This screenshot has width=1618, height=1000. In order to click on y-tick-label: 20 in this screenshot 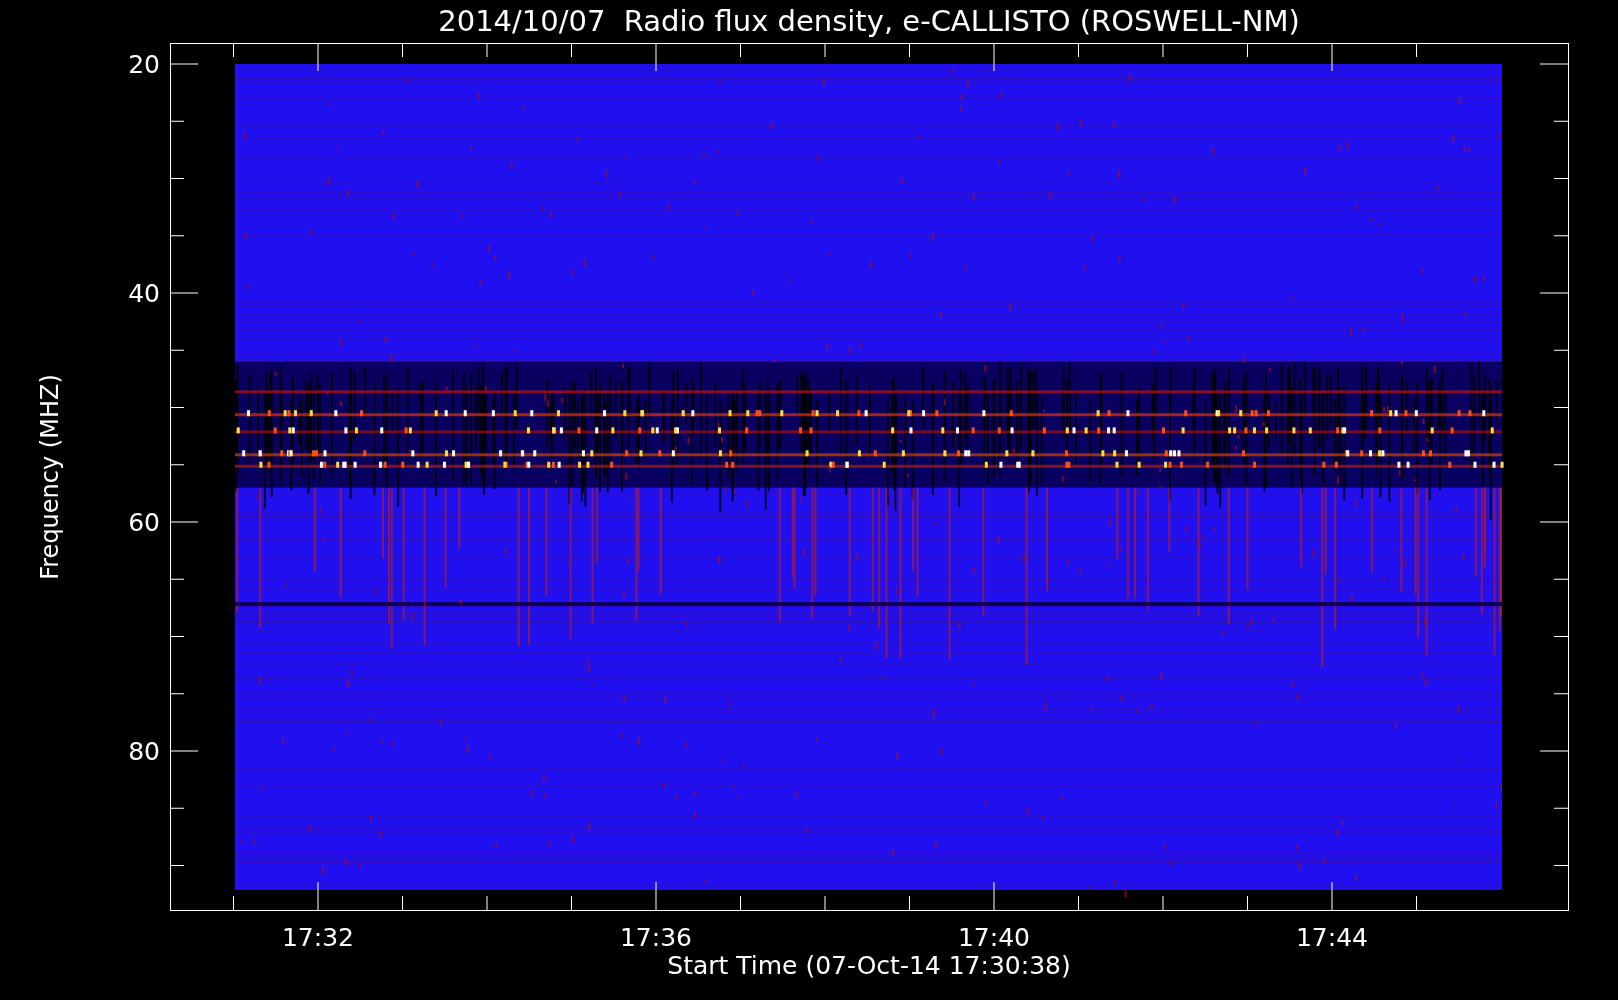, I will do `click(144, 64)`.